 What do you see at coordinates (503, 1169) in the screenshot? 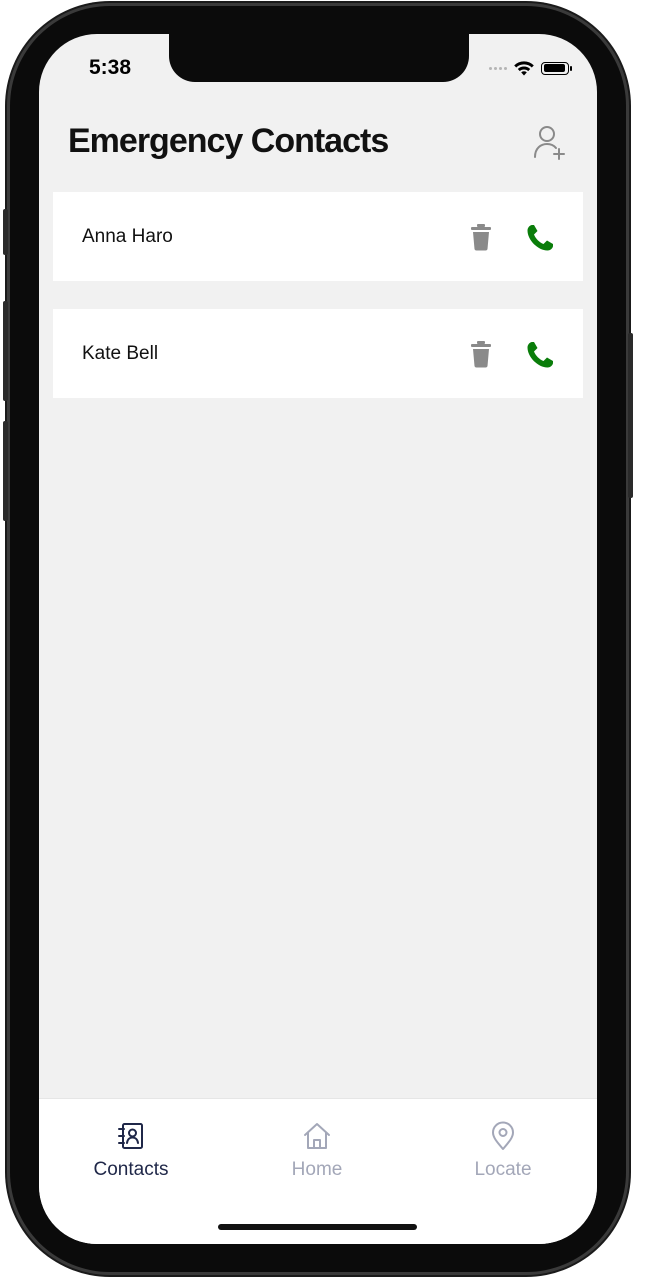
I see `tab-label: Locate` at bounding box center [503, 1169].